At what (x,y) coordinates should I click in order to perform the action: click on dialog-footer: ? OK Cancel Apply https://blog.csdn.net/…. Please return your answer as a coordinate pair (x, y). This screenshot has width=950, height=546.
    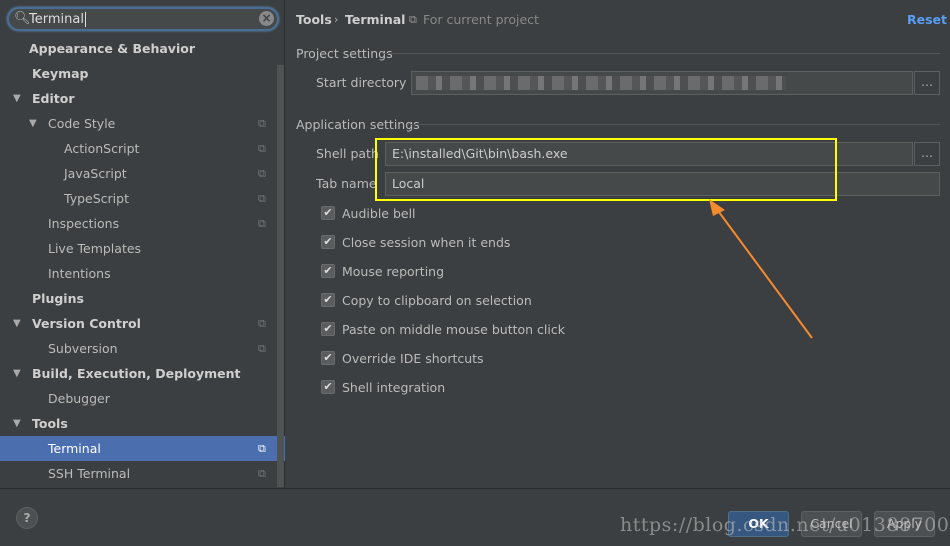
    Looking at the image, I should click on (475, 517).